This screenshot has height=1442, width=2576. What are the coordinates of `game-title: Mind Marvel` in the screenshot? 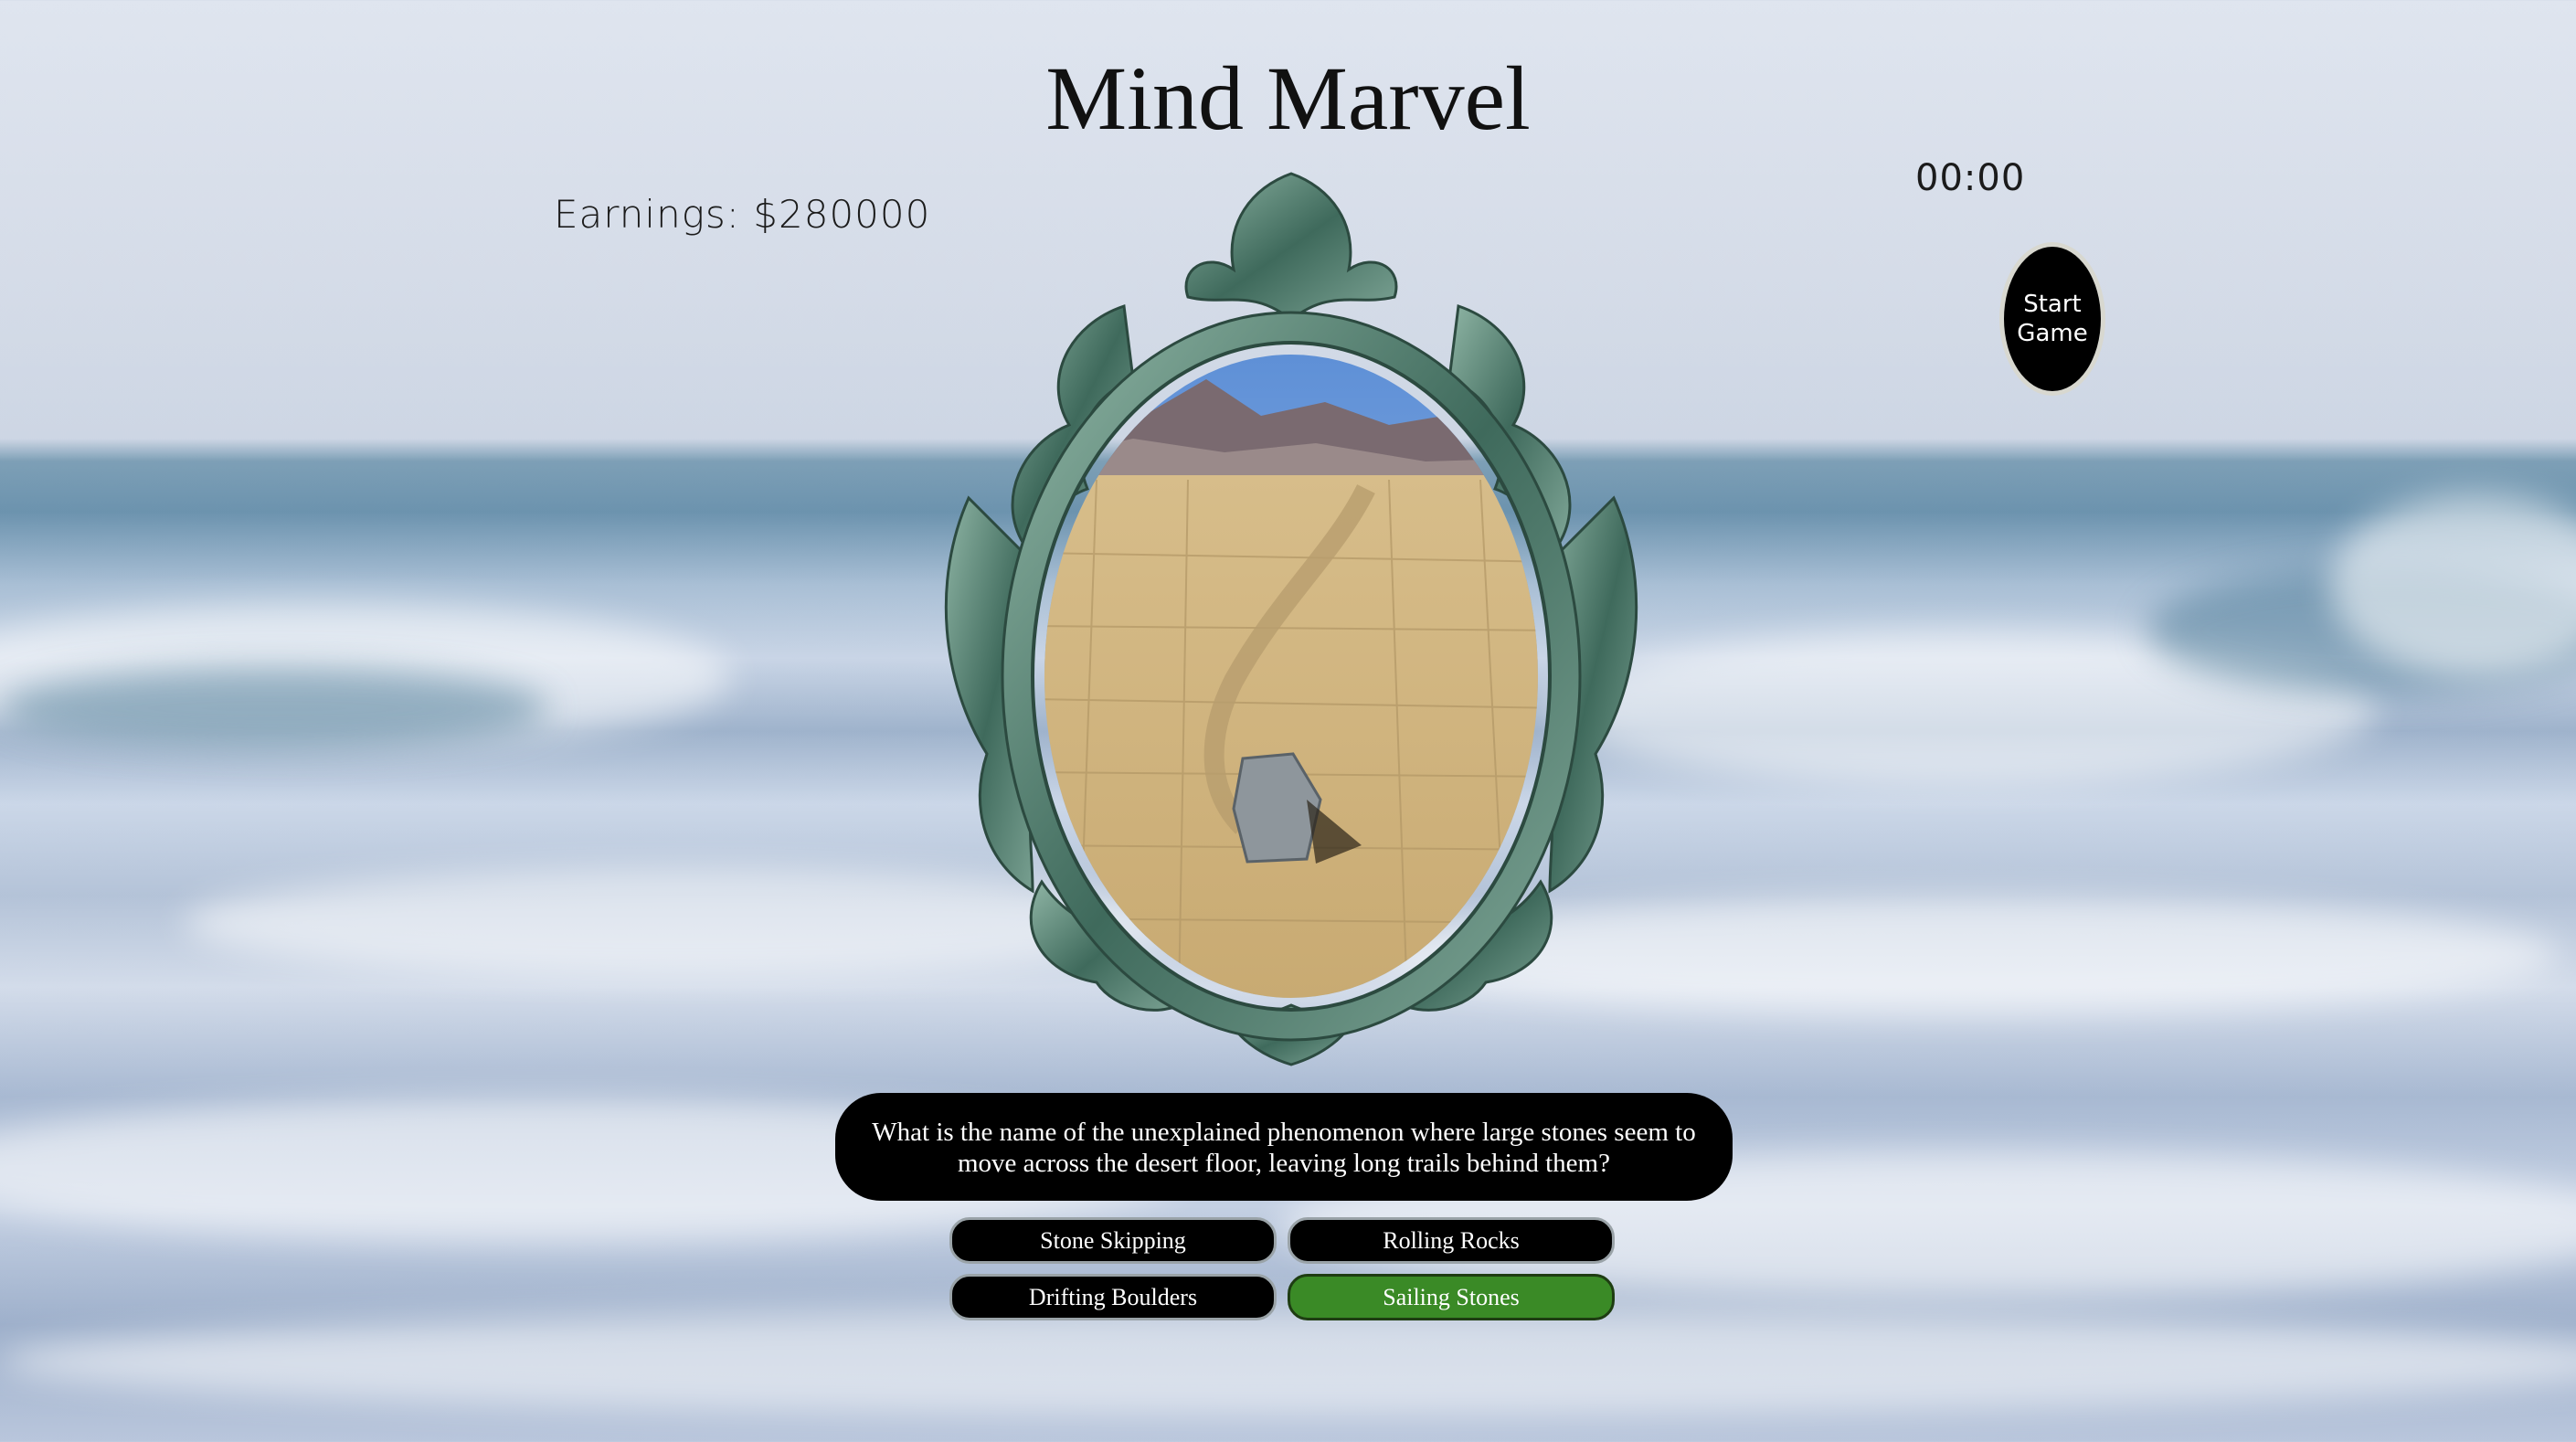 It's located at (1288, 98).